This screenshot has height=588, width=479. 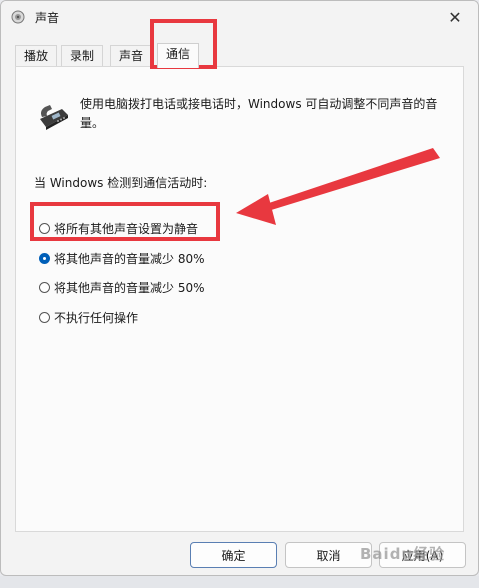 I want to click on option-reduce-80-label: 将其他声音的音量减少 80%, so click(x=129, y=258).